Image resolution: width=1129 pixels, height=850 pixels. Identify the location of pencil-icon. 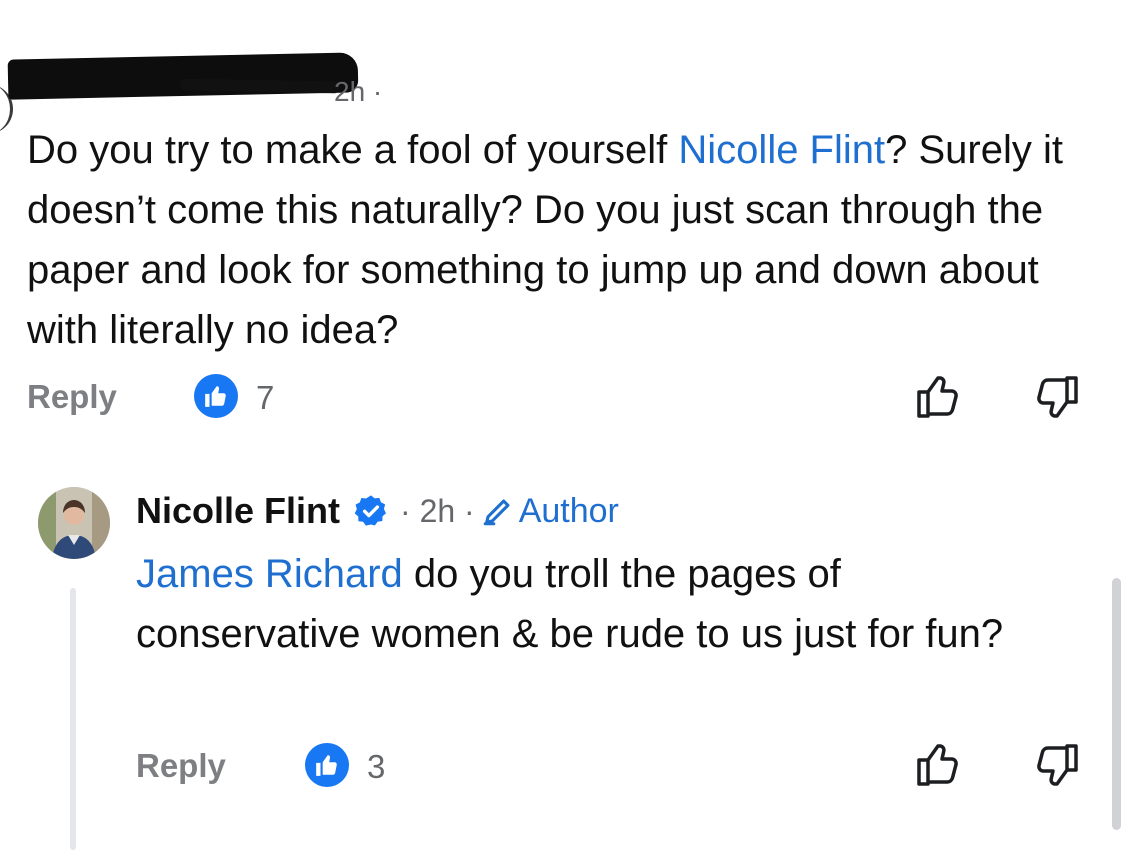
(496, 512).